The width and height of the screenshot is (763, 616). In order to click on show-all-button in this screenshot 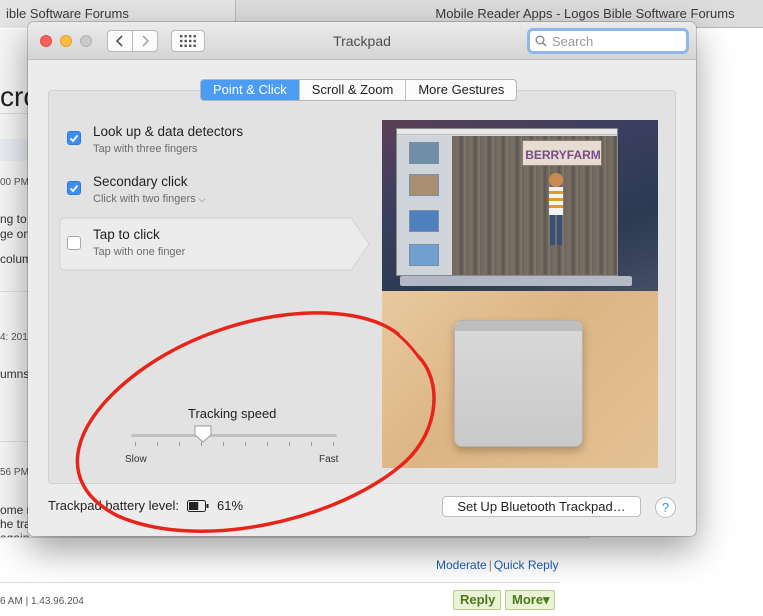, I will do `click(188, 41)`.